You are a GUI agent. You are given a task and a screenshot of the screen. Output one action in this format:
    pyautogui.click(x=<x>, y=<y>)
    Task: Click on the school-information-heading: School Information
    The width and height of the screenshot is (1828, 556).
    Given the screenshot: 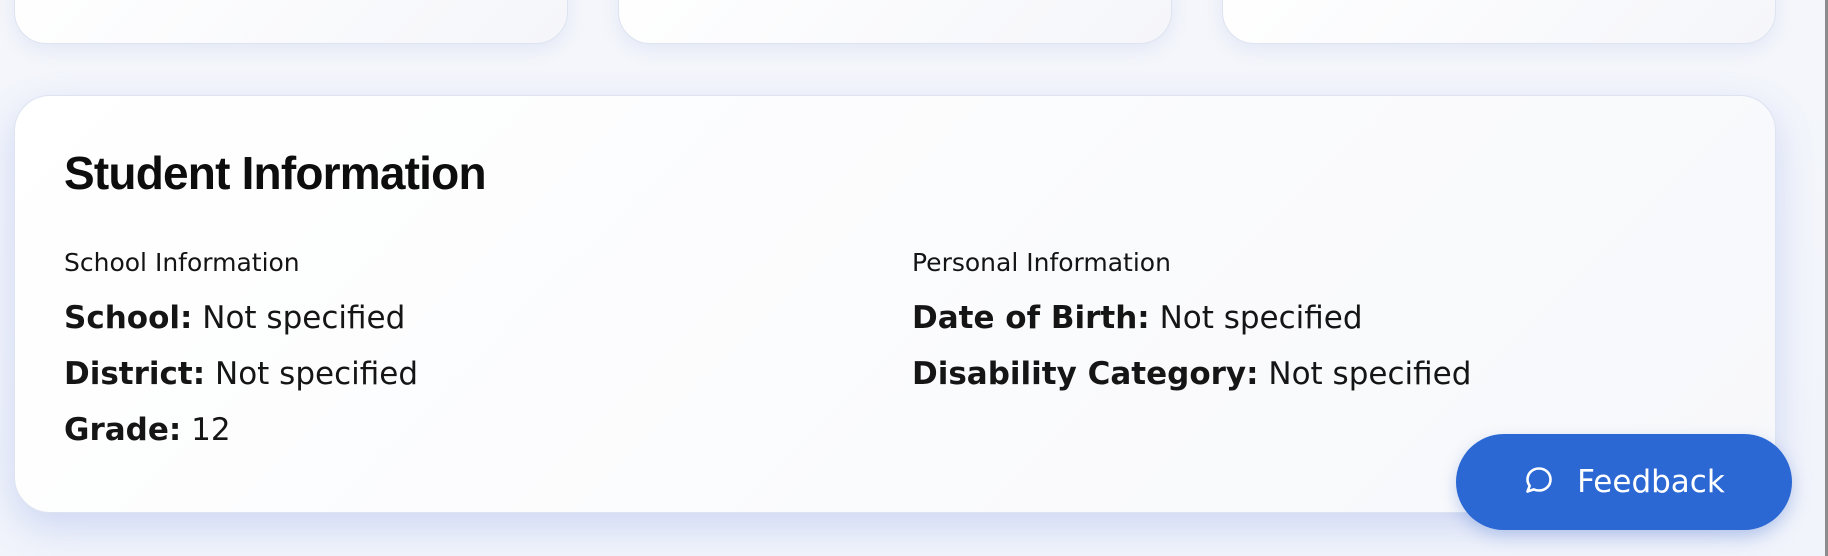 What is the action you would take?
    pyautogui.click(x=182, y=262)
    